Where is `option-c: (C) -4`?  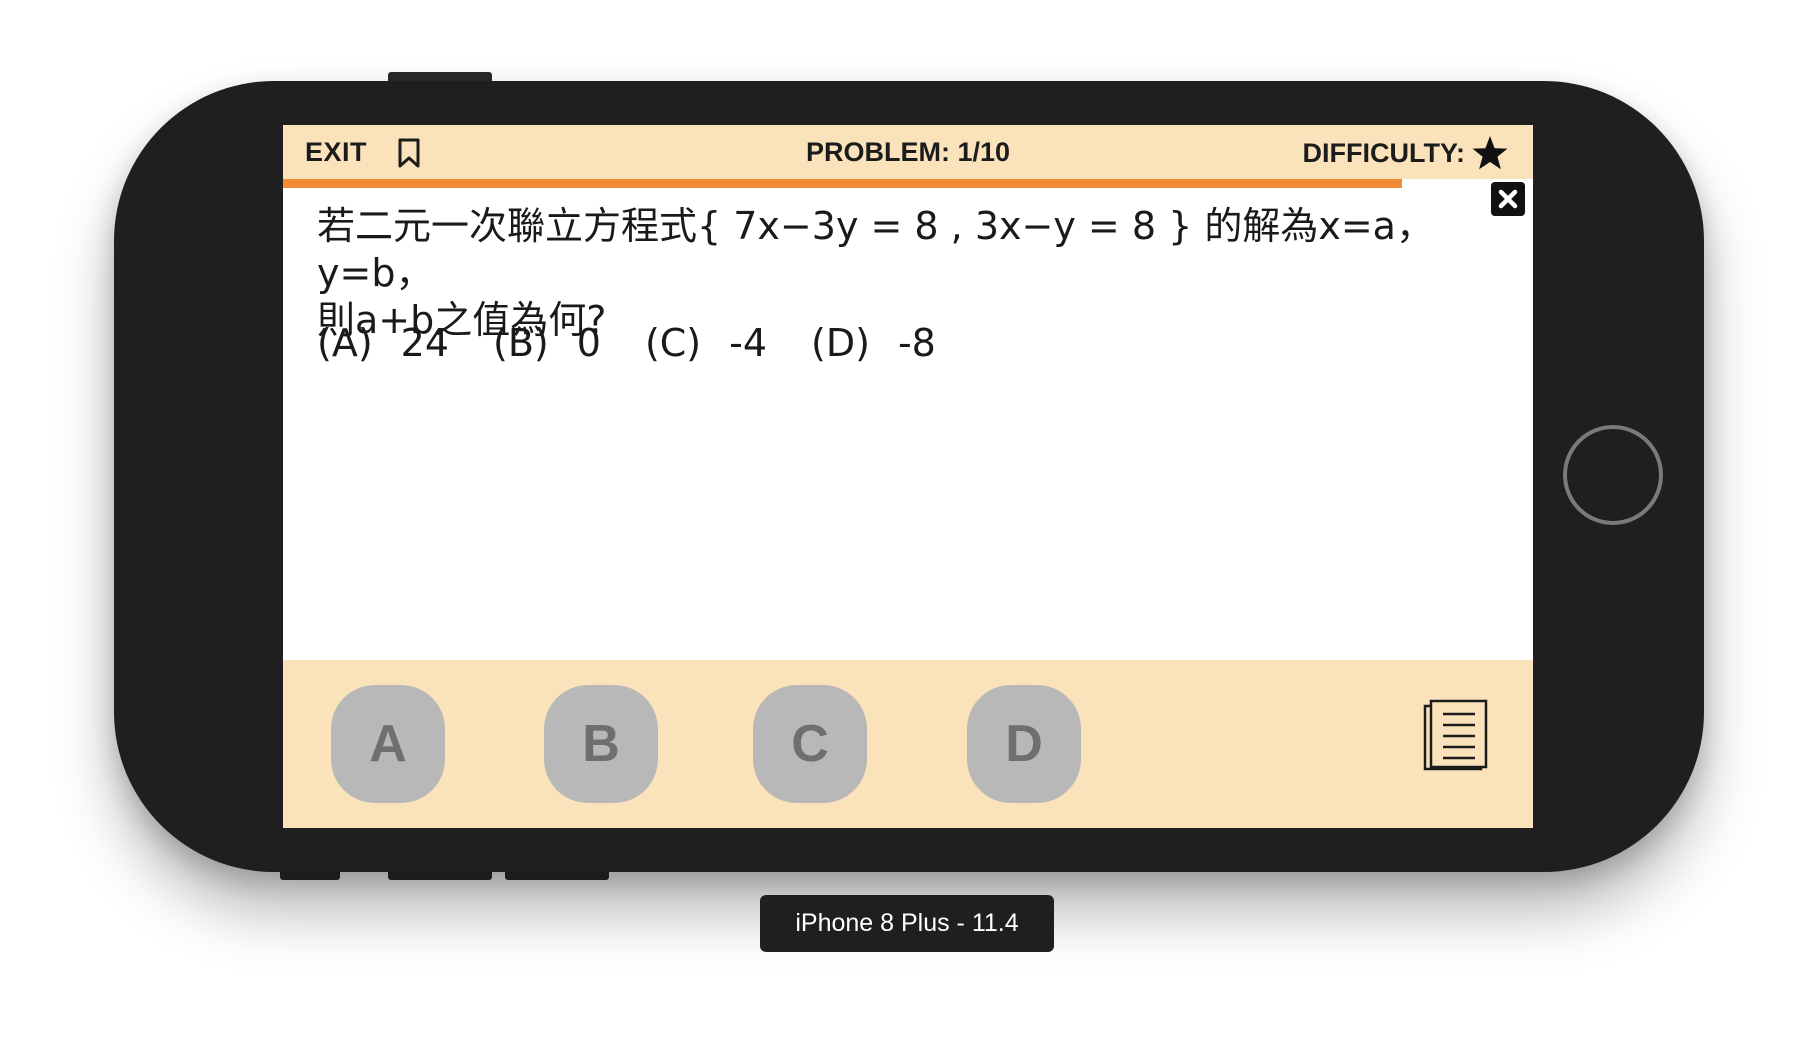 option-c: (C) -4 is located at coordinates (706, 343).